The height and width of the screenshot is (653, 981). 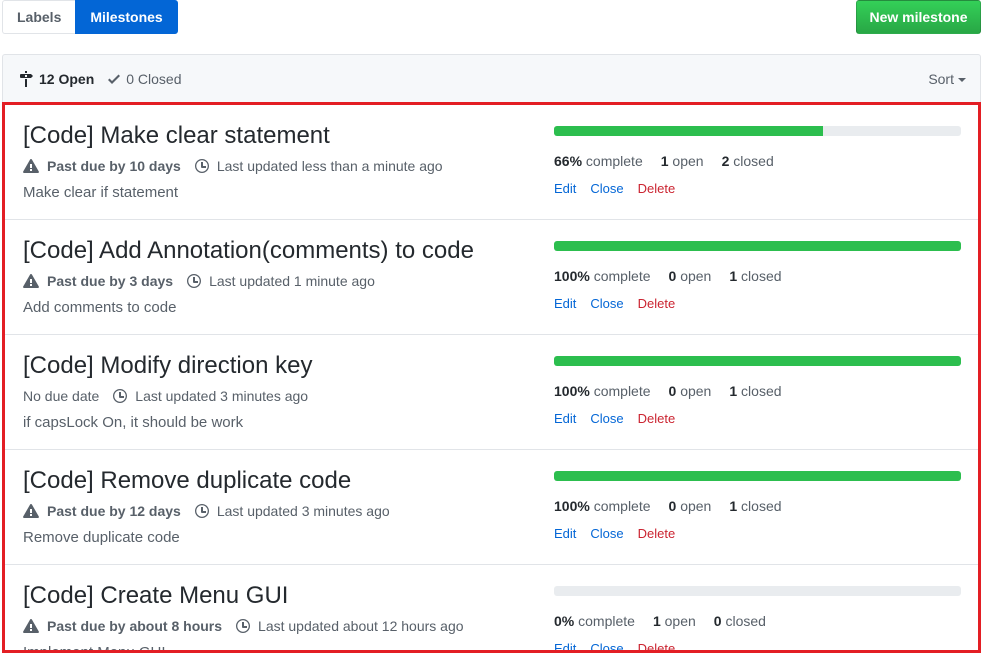 What do you see at coordinates (100, 307) in the screenshot?
I see `milestone-description: Add comments to code` at bounding box center [100, 307].